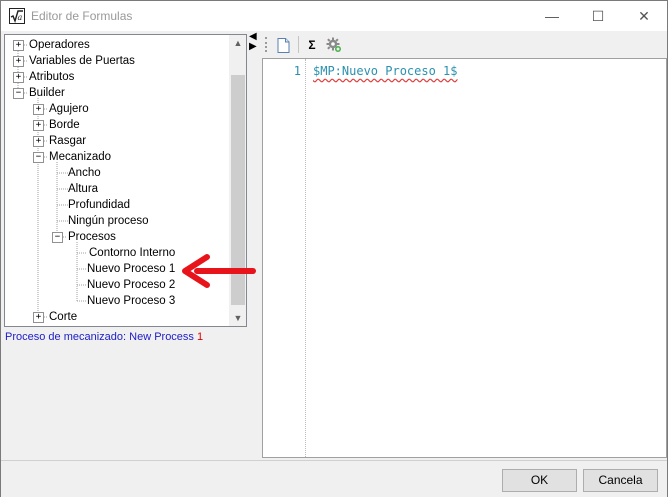 The height and width of the screenshot is (497, 668). I want to click on tree-node-label: Agujero, so click(69, 109).